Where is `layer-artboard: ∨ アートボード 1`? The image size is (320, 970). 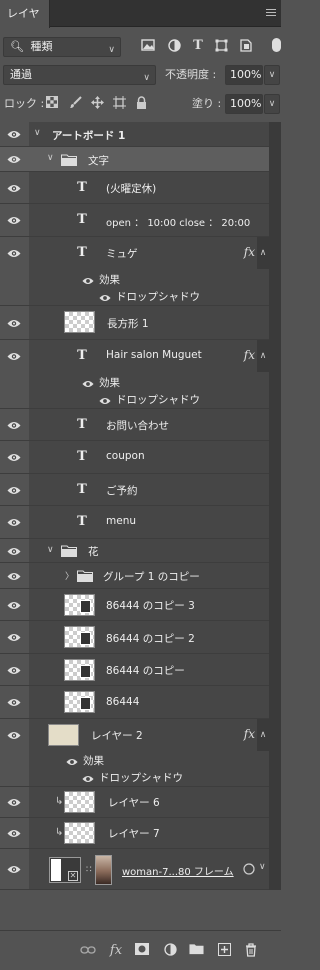 layer-artboard: ∨ アートボード 1 is located at coordinates (134, 134).